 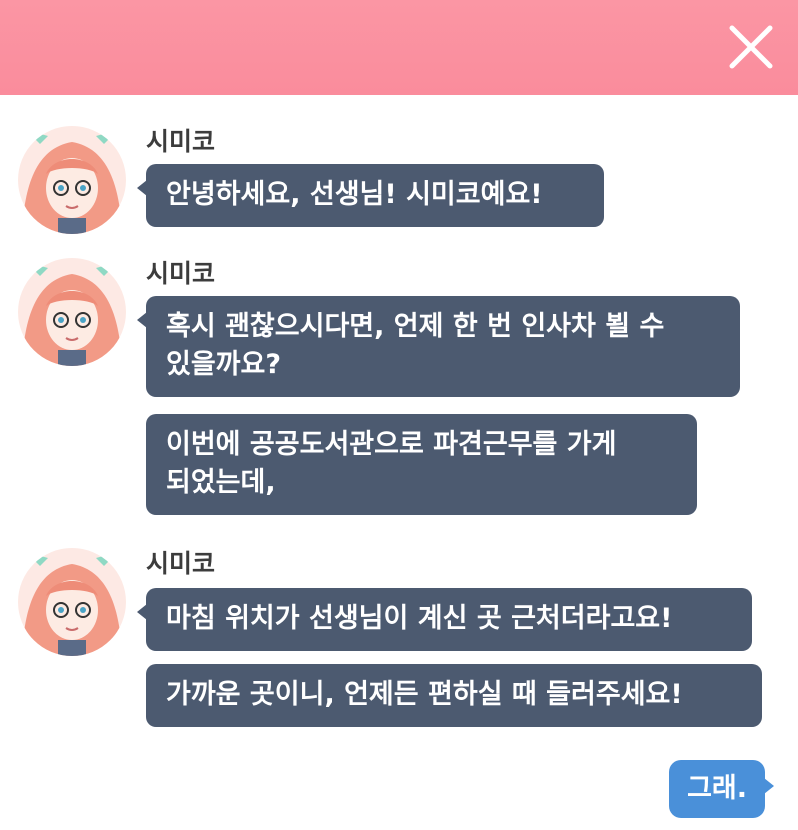 What do you see at coordinates (391, 444) in the screenshot?
I see `message-text: 이번에 공공도서관으로 파견근무를 가게` at bounding box center [391, 444].